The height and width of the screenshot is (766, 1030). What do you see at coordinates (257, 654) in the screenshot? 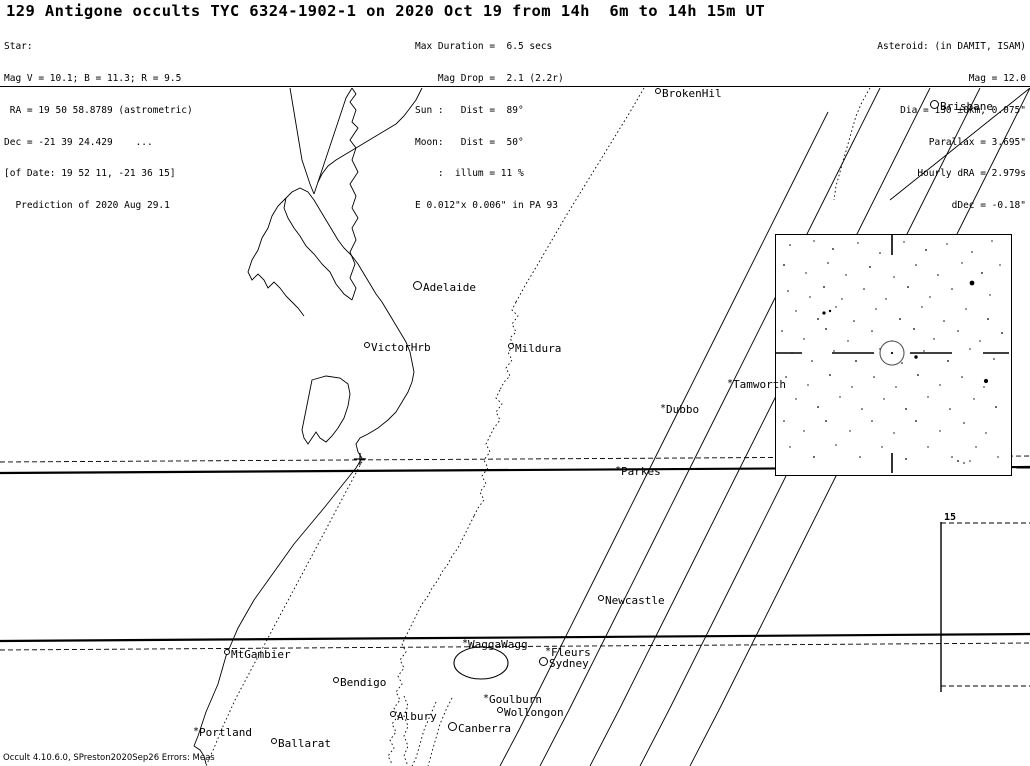
I see `place-label: MtGambier` at bounding box center [257, 654].